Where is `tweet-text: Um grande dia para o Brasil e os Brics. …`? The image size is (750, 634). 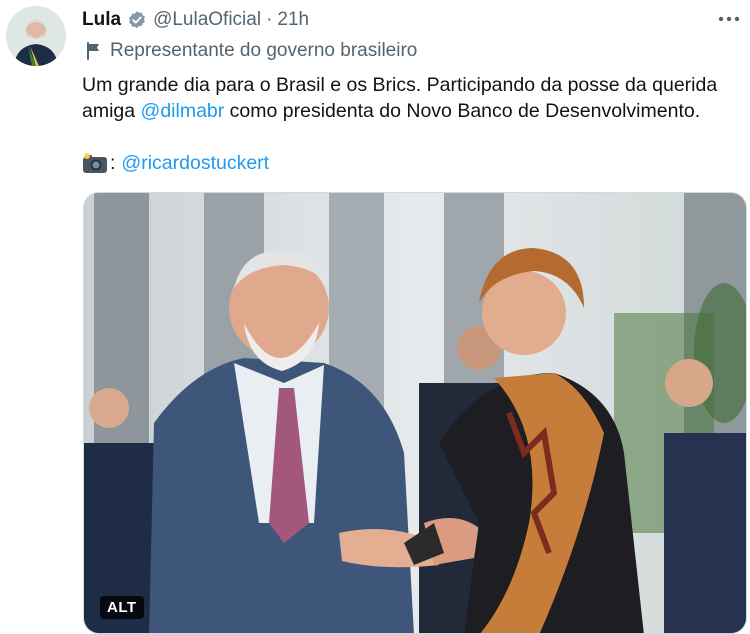
tweet-text: Um grande dia para o Brasil e os Brics. … is located at coordinates (407, 98).